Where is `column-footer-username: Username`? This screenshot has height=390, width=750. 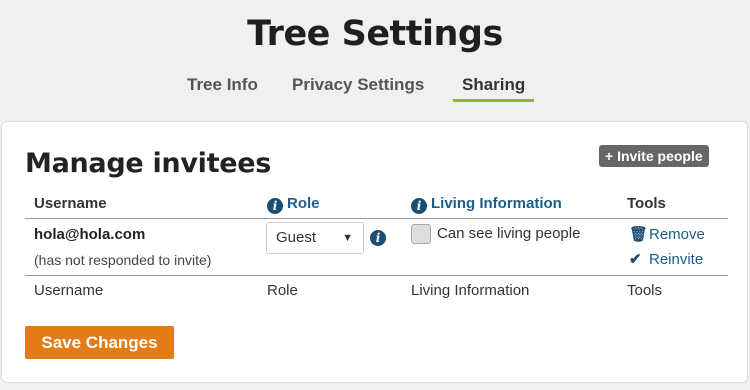 column-footer-username: Username is located at coordinates (69, 290).